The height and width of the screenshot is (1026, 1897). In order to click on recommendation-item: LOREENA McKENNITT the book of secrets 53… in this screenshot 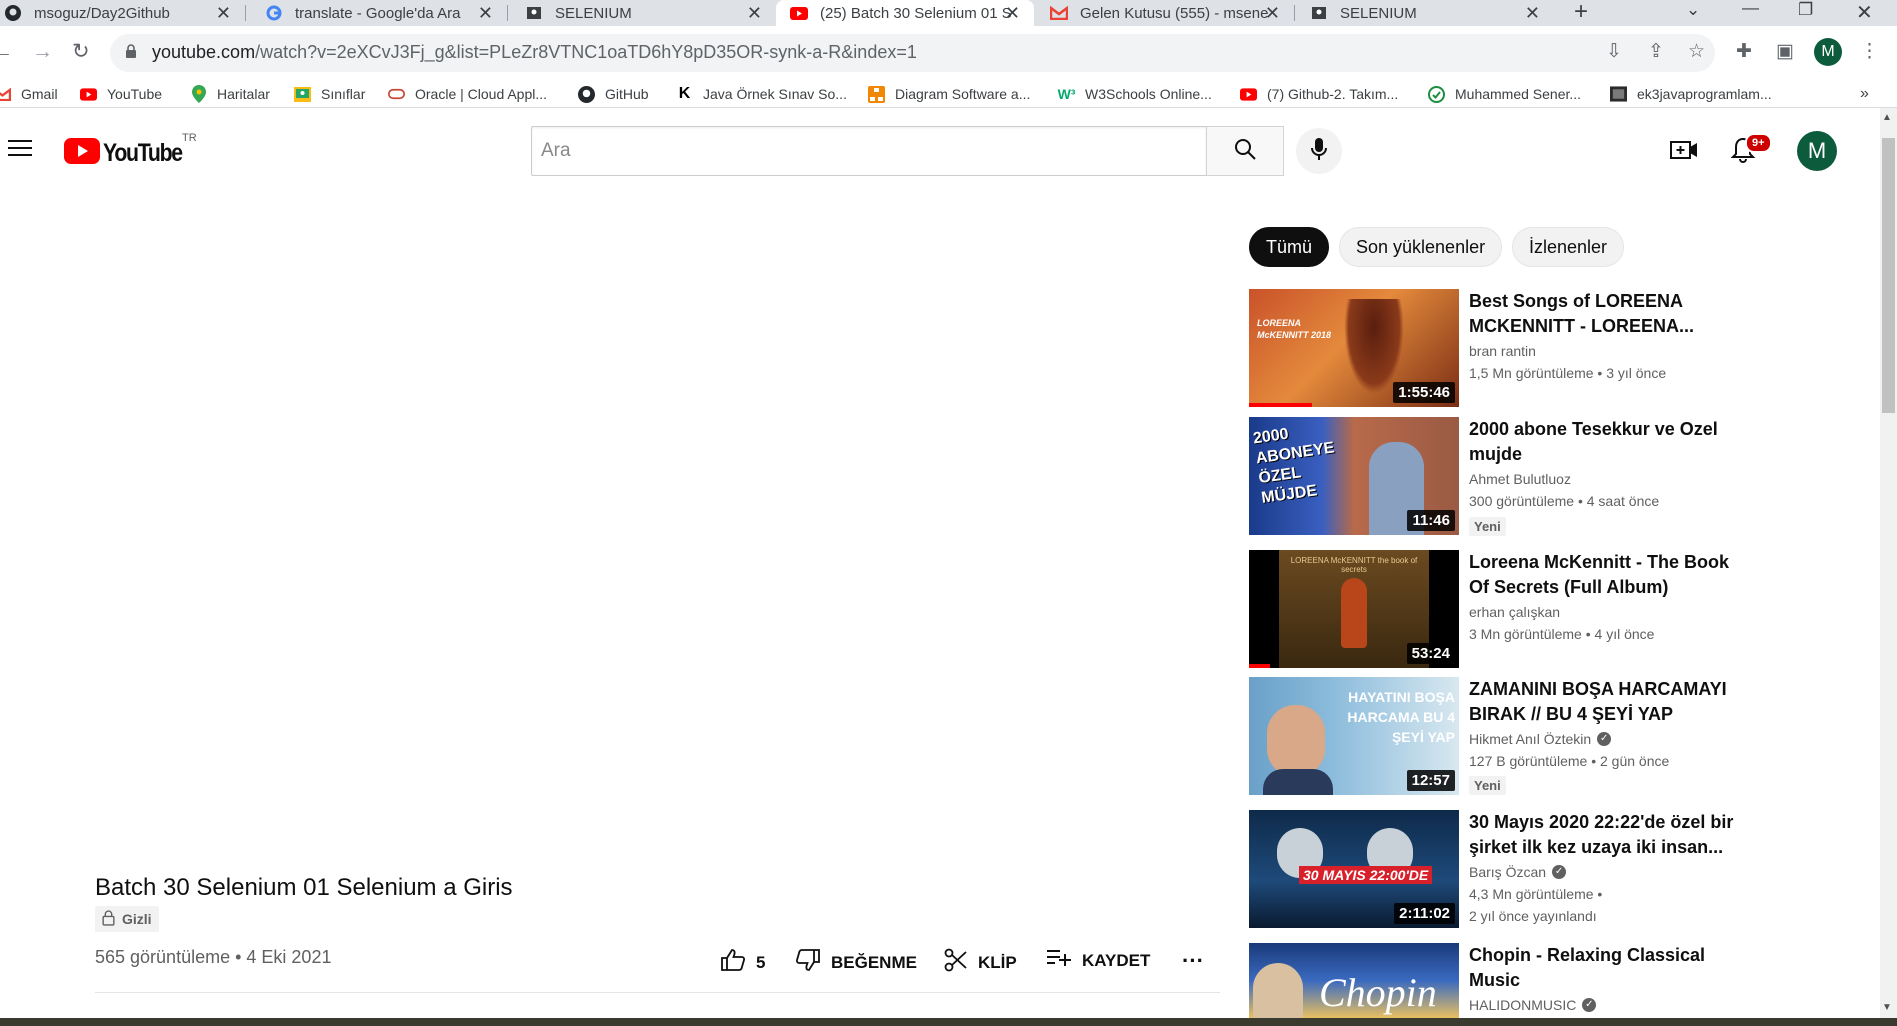, I will do `click(1559, 609)`.